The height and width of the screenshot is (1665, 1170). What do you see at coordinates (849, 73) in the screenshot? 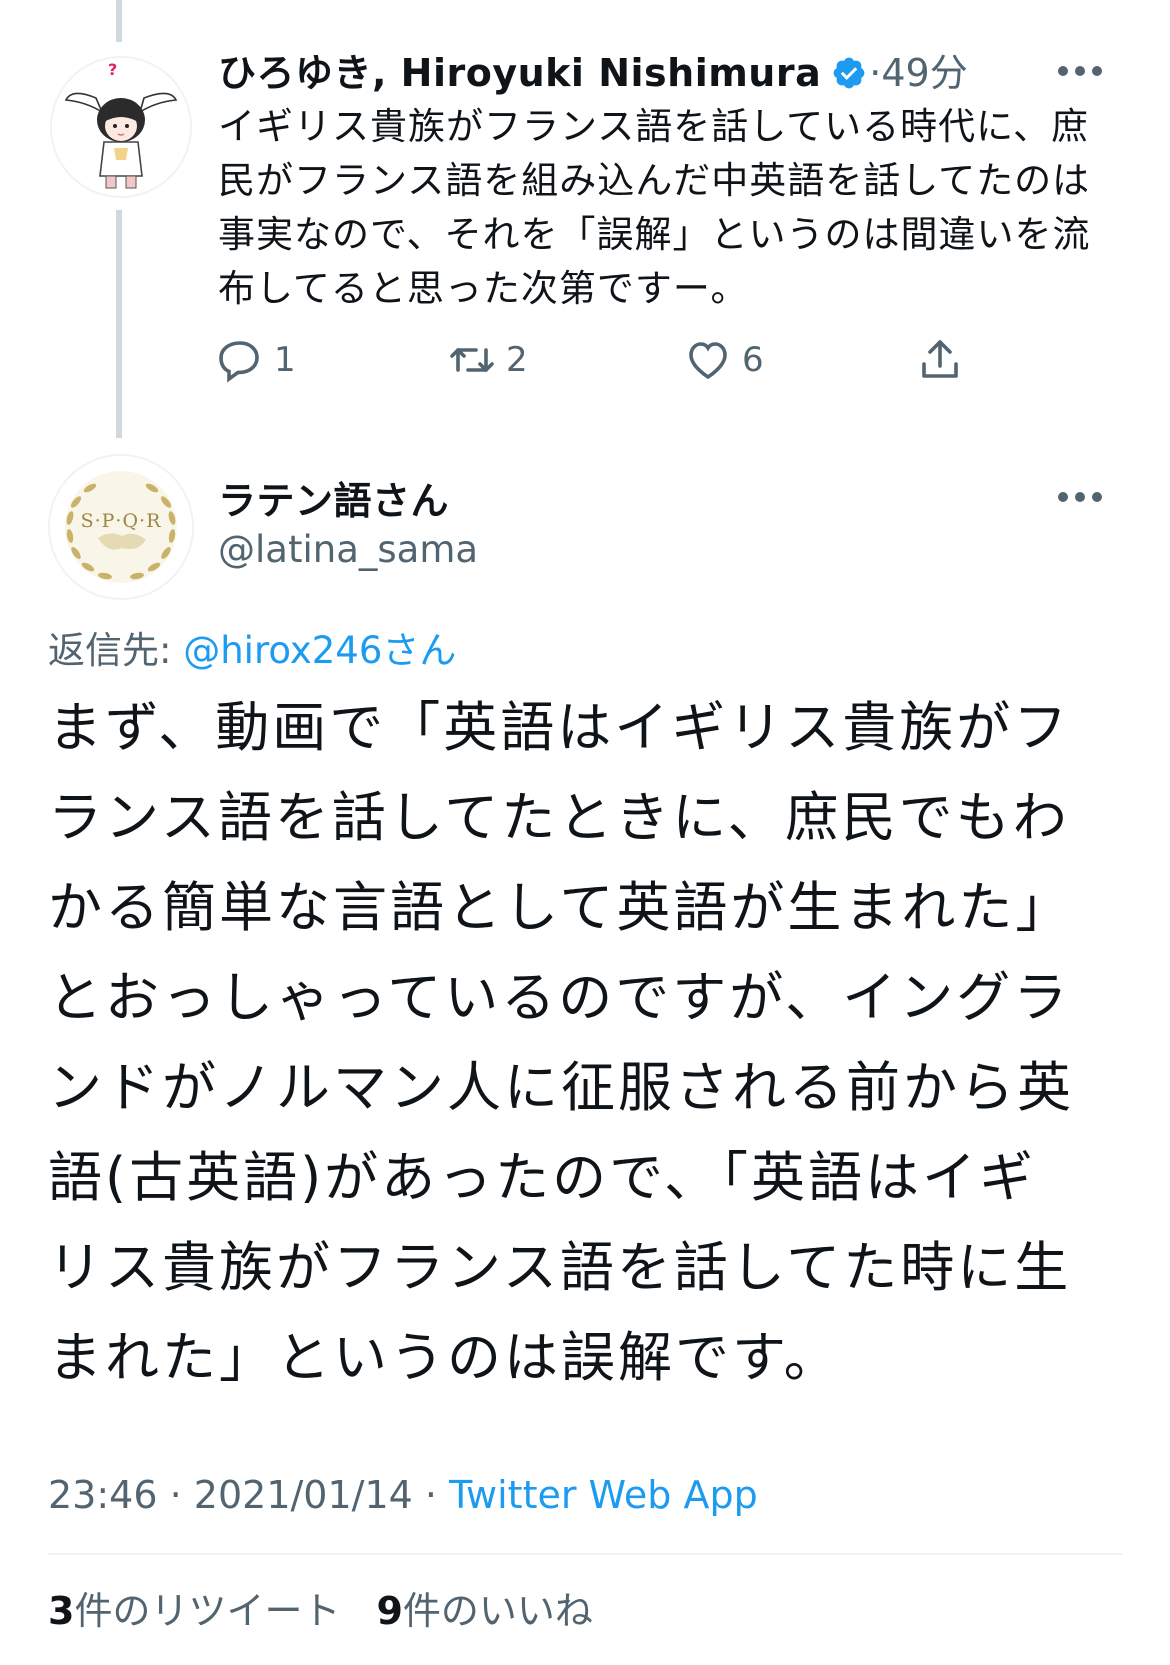
I see `verified-badge-icon` at bounding box center [849, 73].